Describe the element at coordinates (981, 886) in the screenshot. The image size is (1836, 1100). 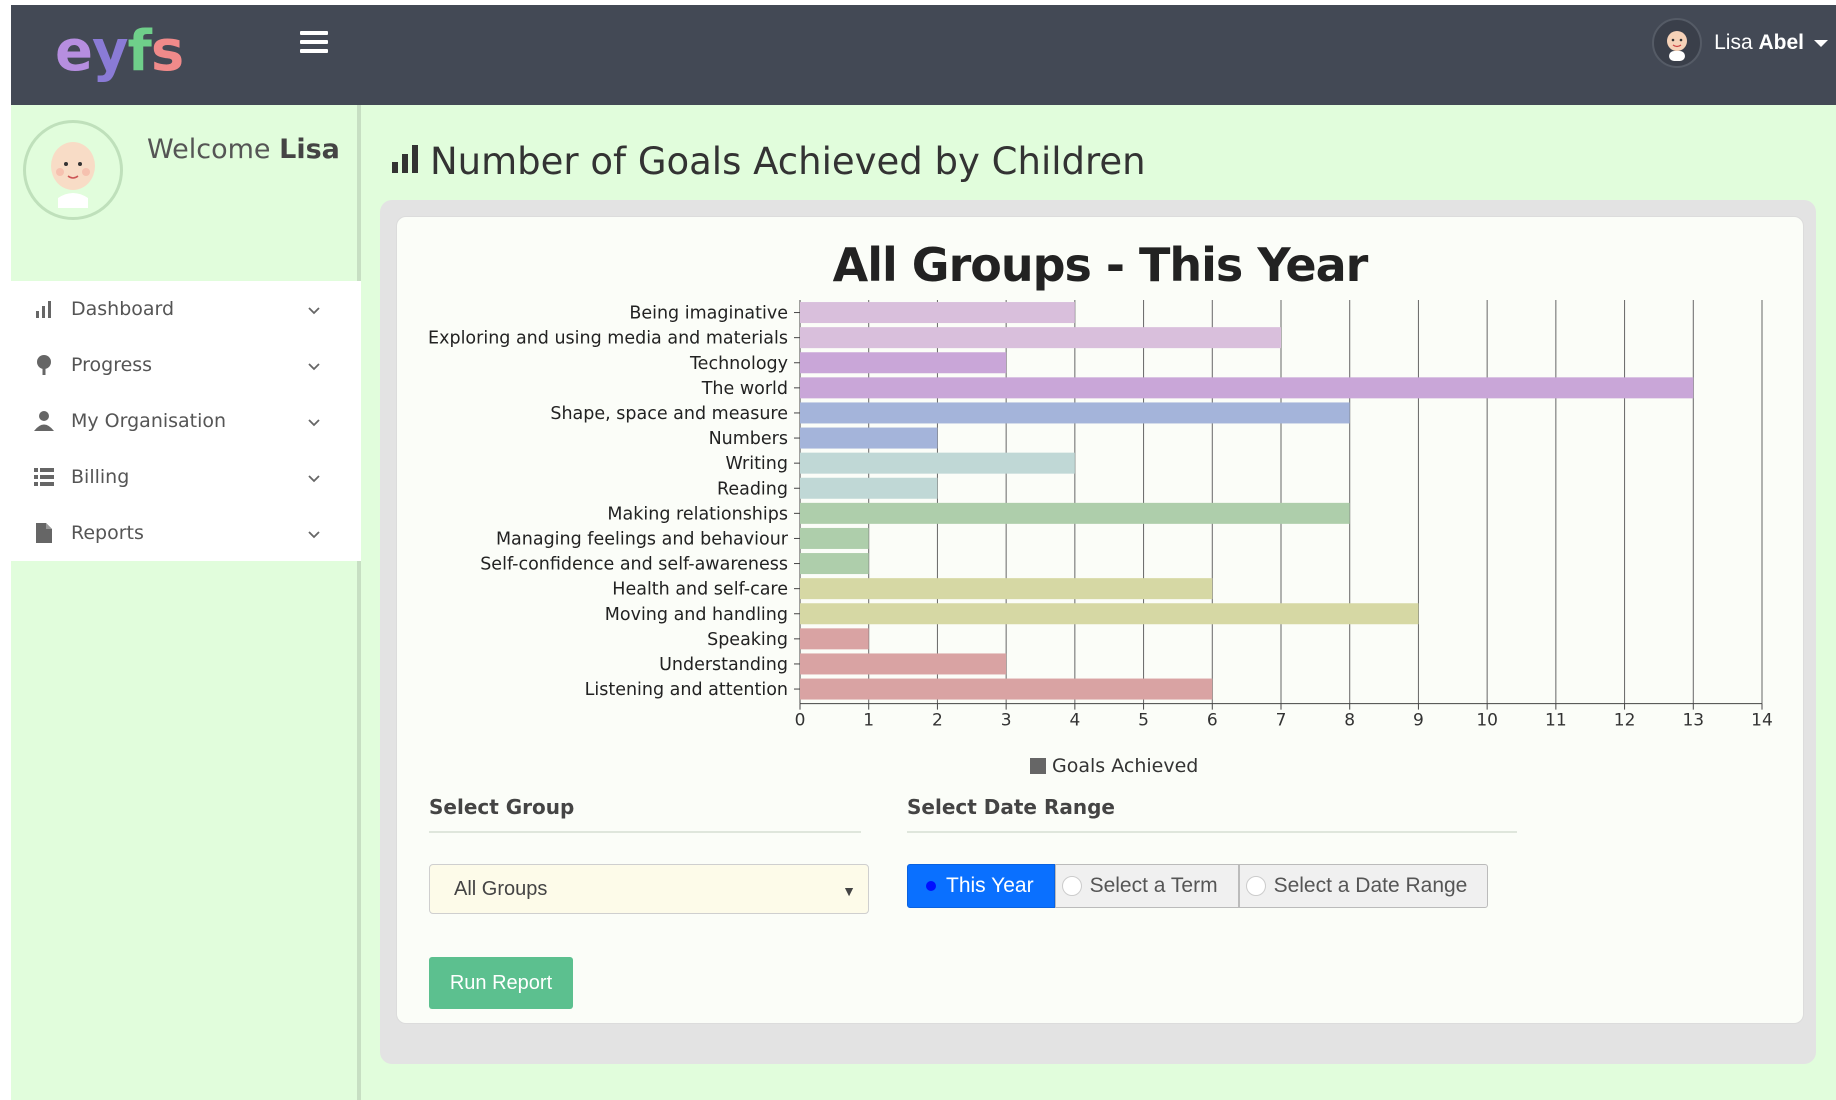
I see `radio-this-year: This Year` at that location.